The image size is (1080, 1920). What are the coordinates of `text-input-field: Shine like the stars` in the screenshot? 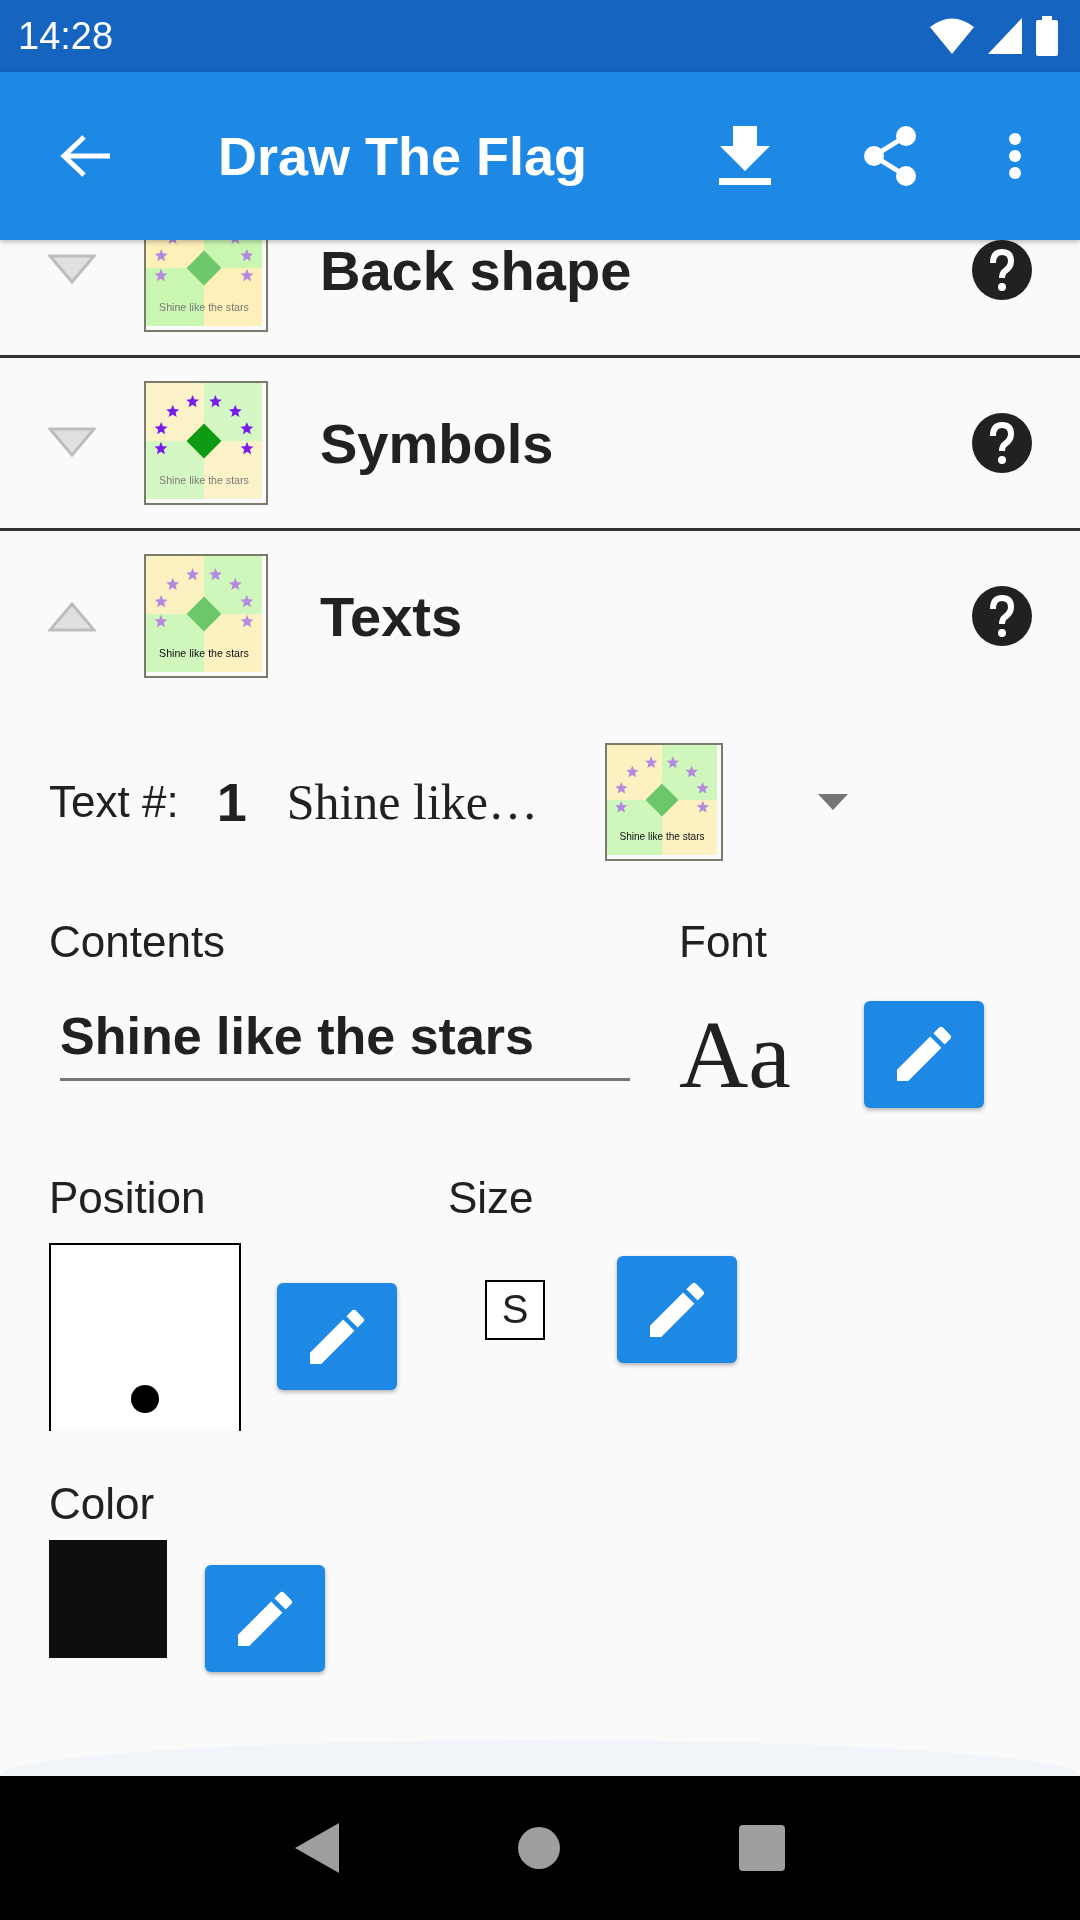 It's located at (345, 1041).